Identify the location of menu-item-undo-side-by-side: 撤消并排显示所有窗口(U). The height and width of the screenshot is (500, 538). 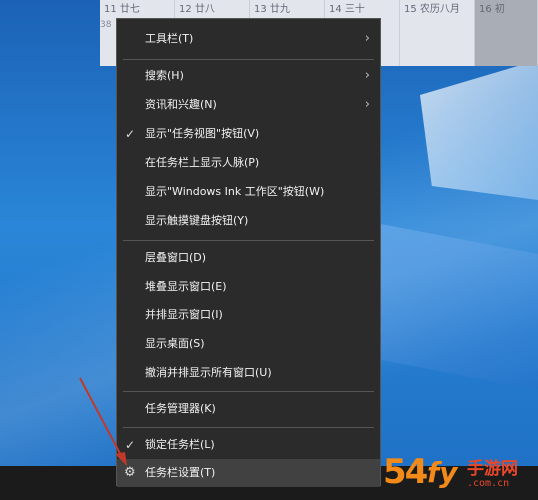
(248, 373).